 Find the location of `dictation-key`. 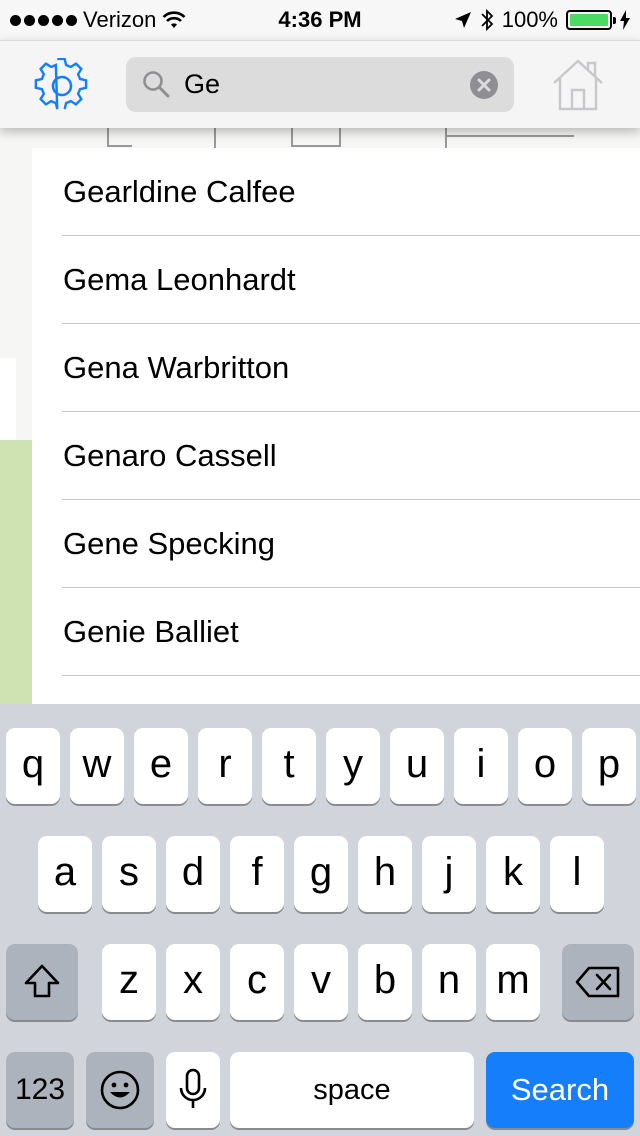

dictation-key is located at coordinates (193, 1090).